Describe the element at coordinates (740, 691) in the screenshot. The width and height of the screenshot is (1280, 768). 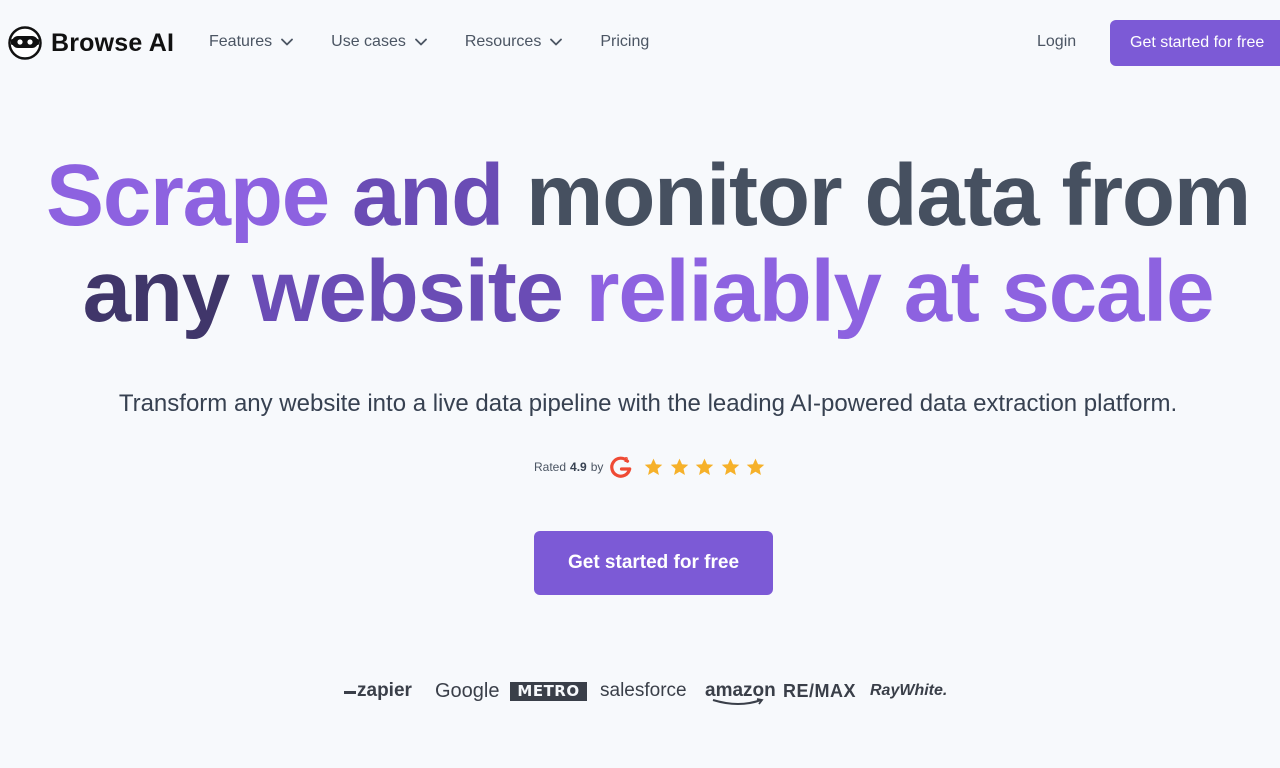
I see `amazon-logo: amazon` at that location.